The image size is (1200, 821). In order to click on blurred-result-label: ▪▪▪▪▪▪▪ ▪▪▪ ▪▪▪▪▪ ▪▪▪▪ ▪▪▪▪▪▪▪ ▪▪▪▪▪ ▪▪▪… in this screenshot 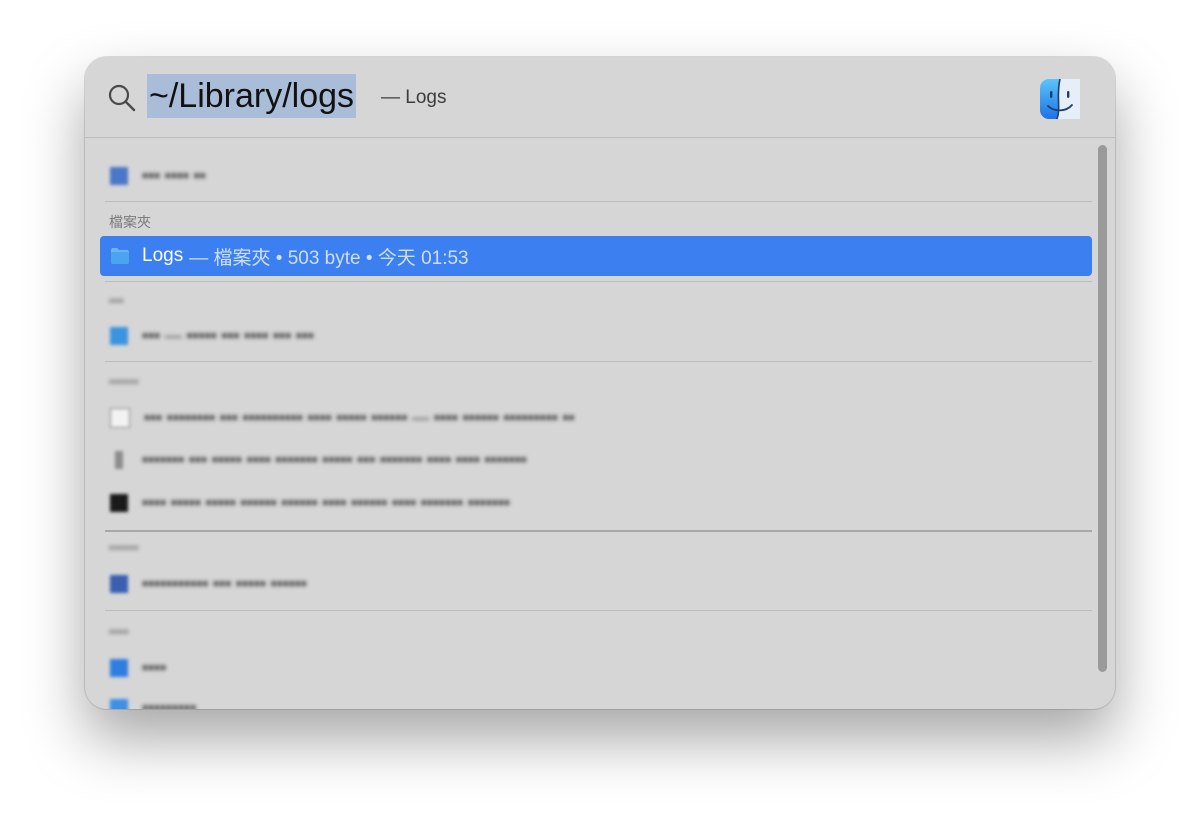, I will do `click(334, 459)`.